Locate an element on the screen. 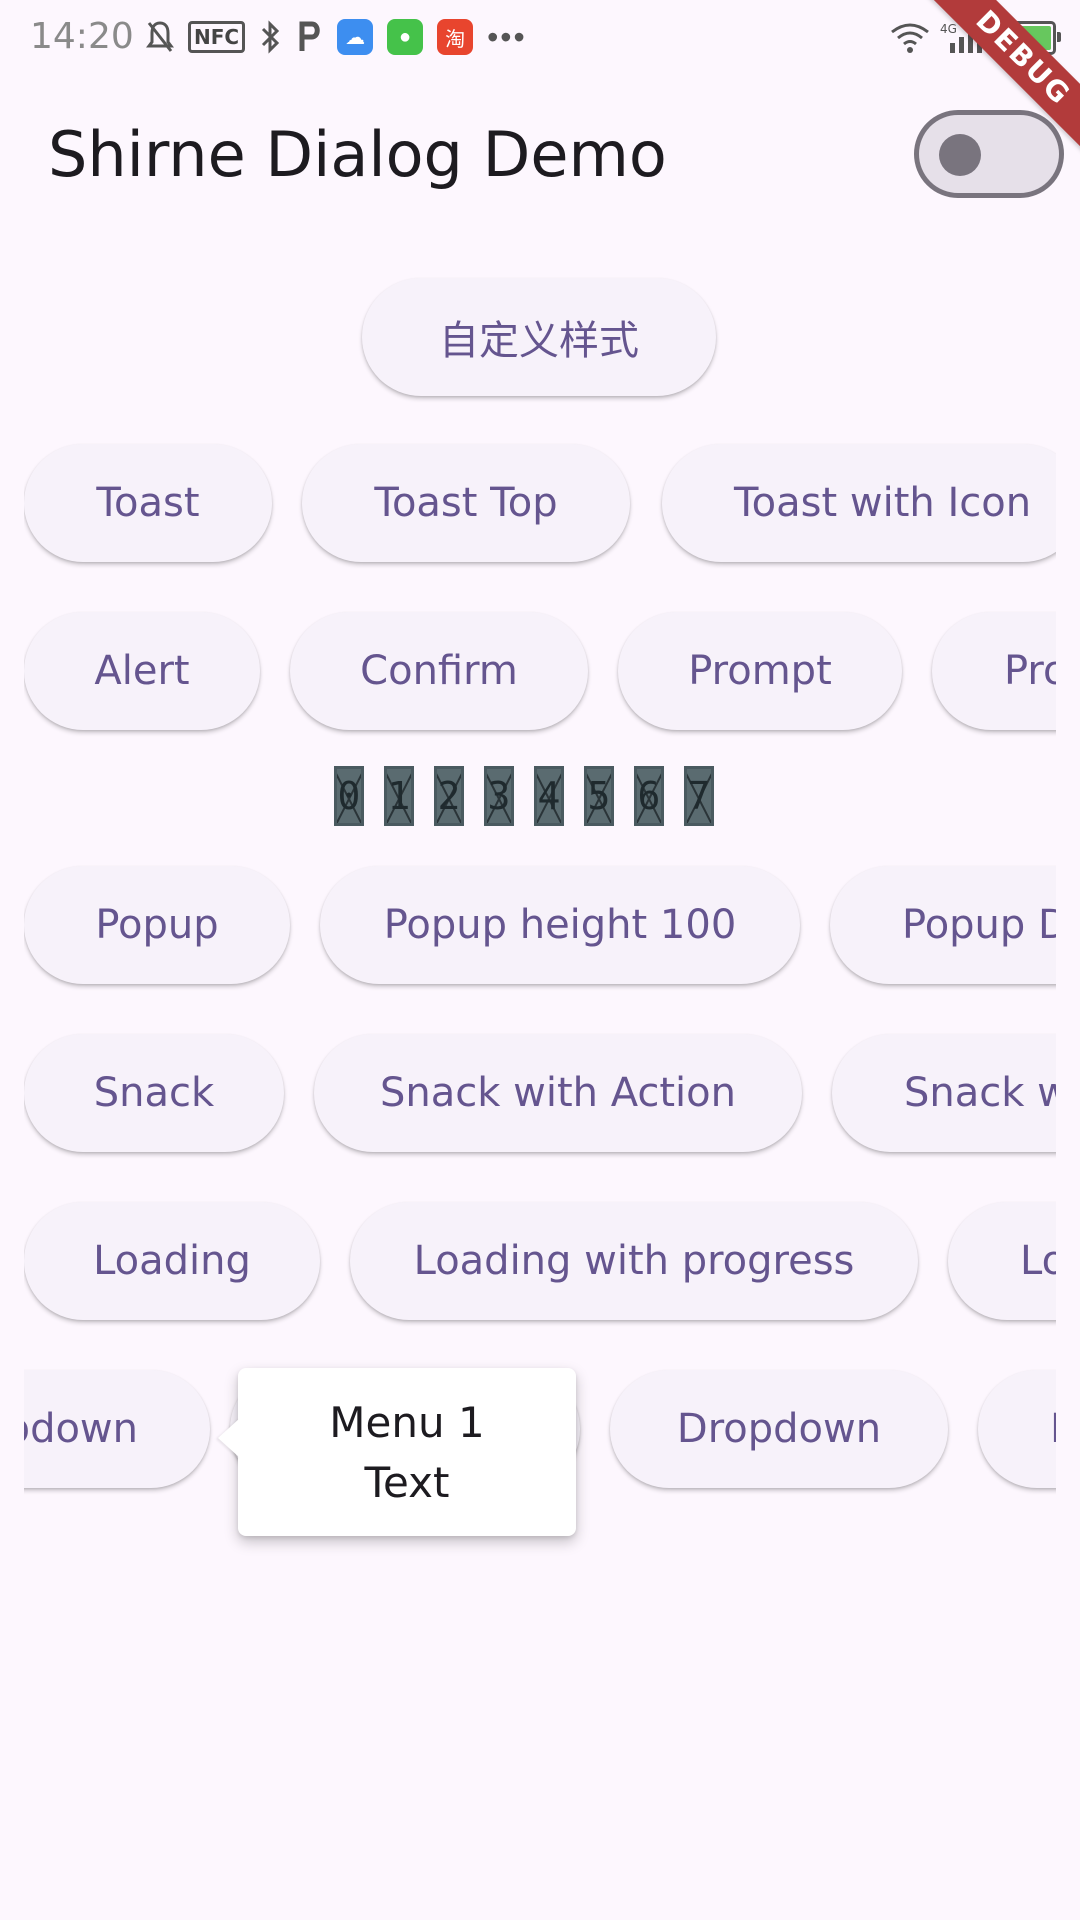 Image resolution: width=1080 pixels, height=1920 pixels. switch-thumb is located at coordinates (960, 155).